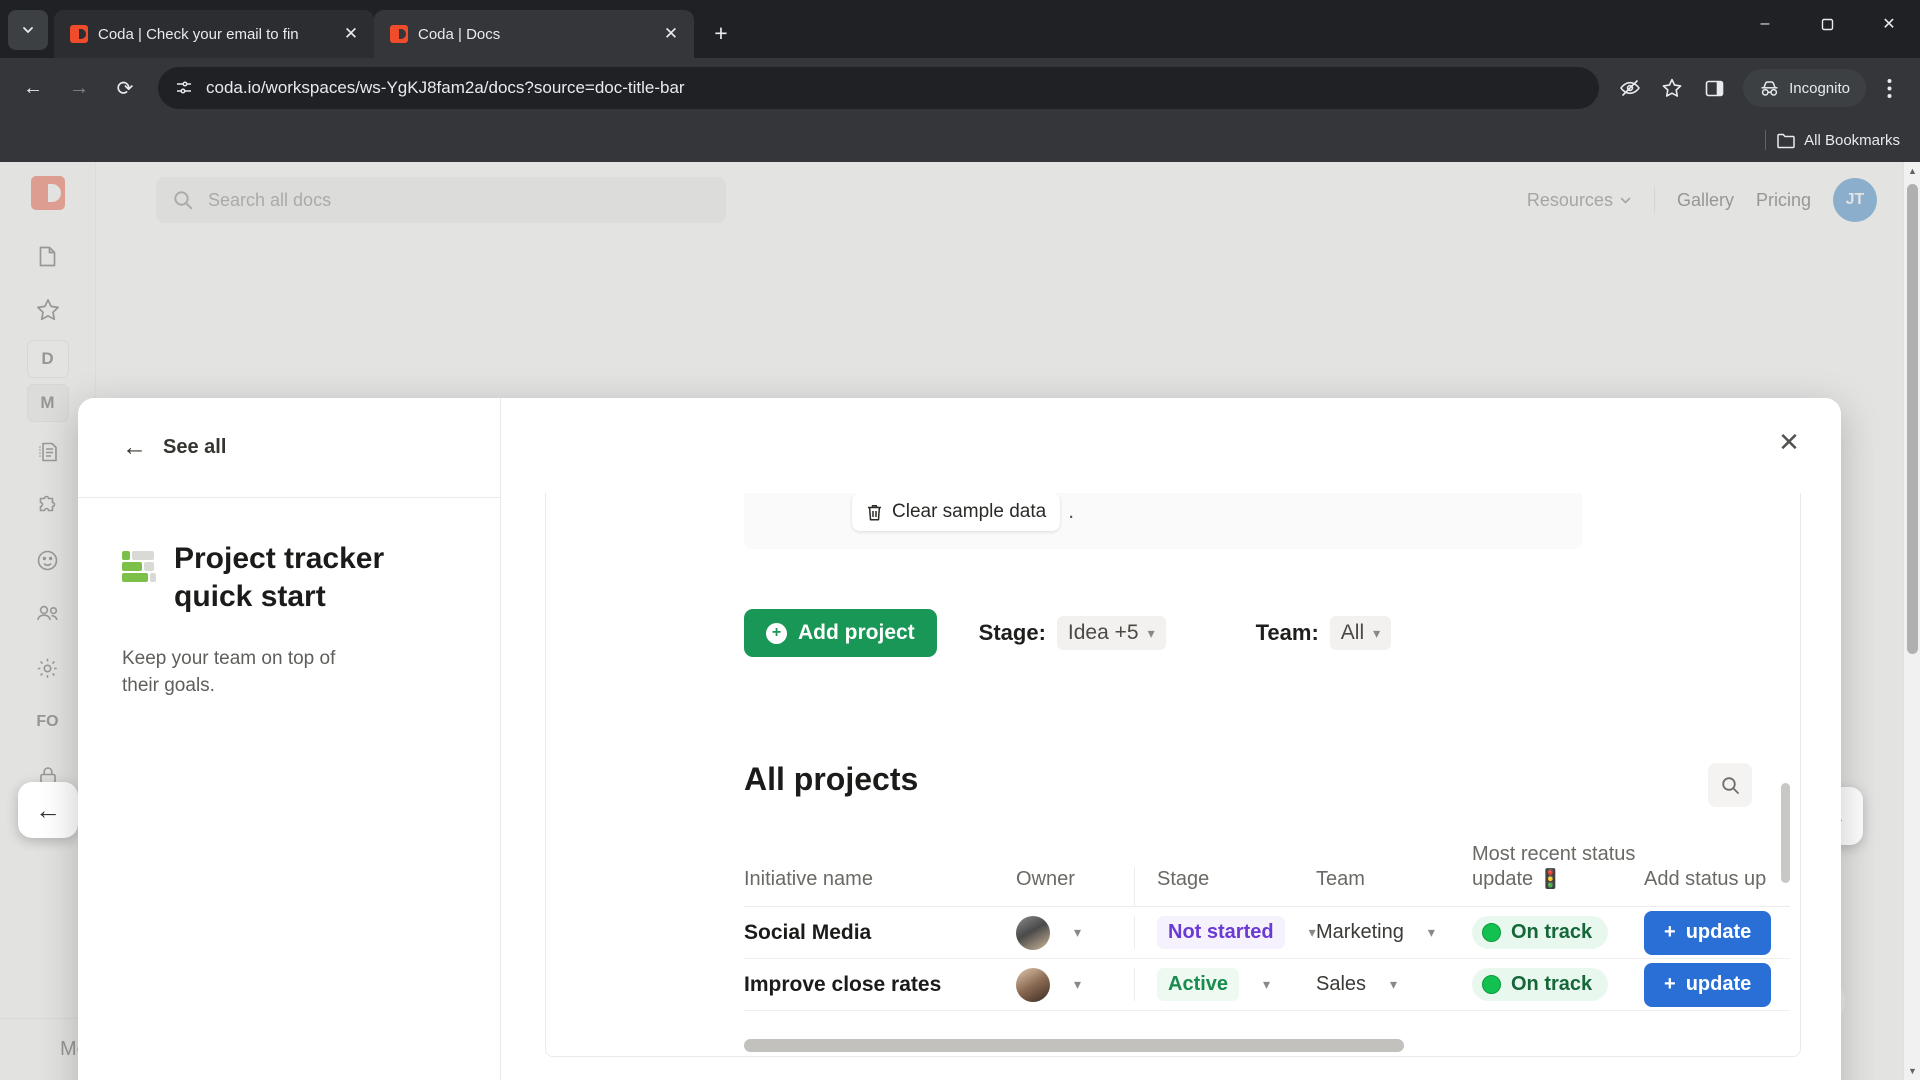 This screenshot has width=1920, height=1080. Describe the element at coordinates (1071, 511) in the screenshot. I see `callout-period: .` at that location.